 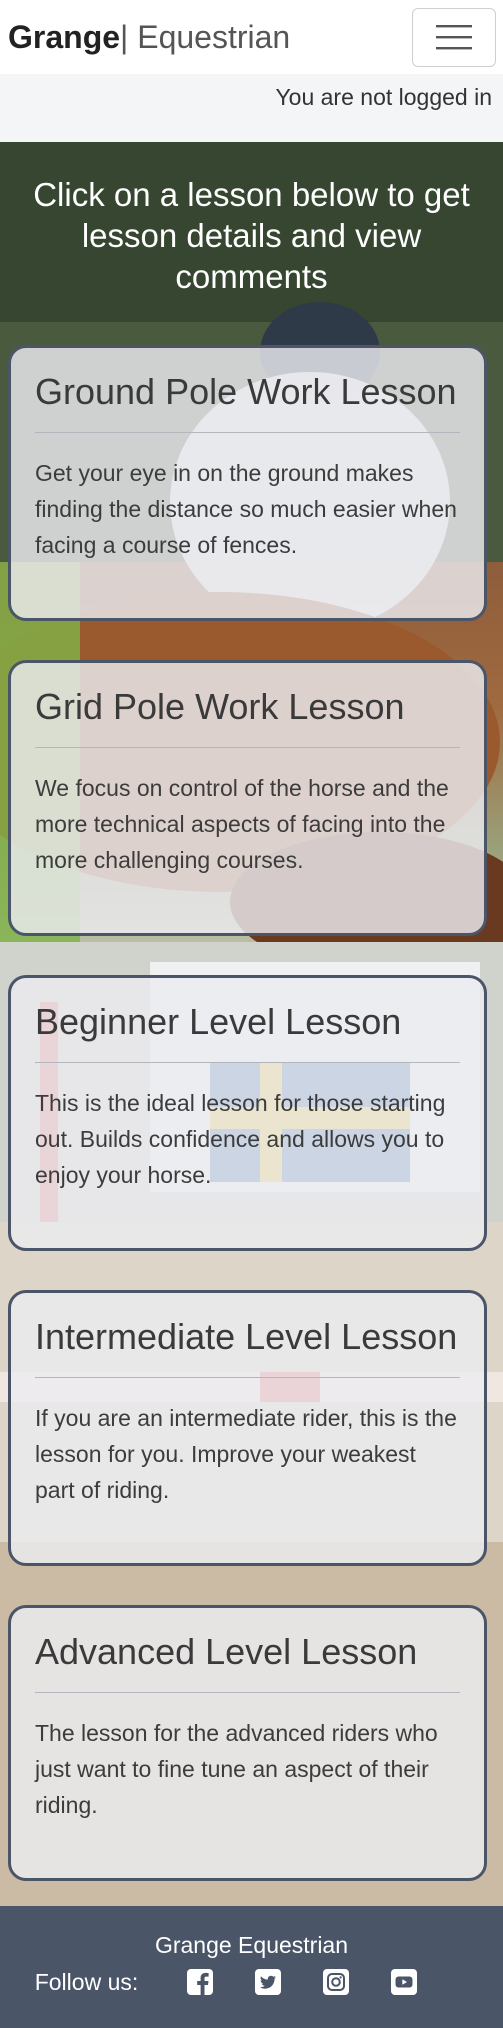 I want to click on twitter-icon, so click(x=268, y=1982).